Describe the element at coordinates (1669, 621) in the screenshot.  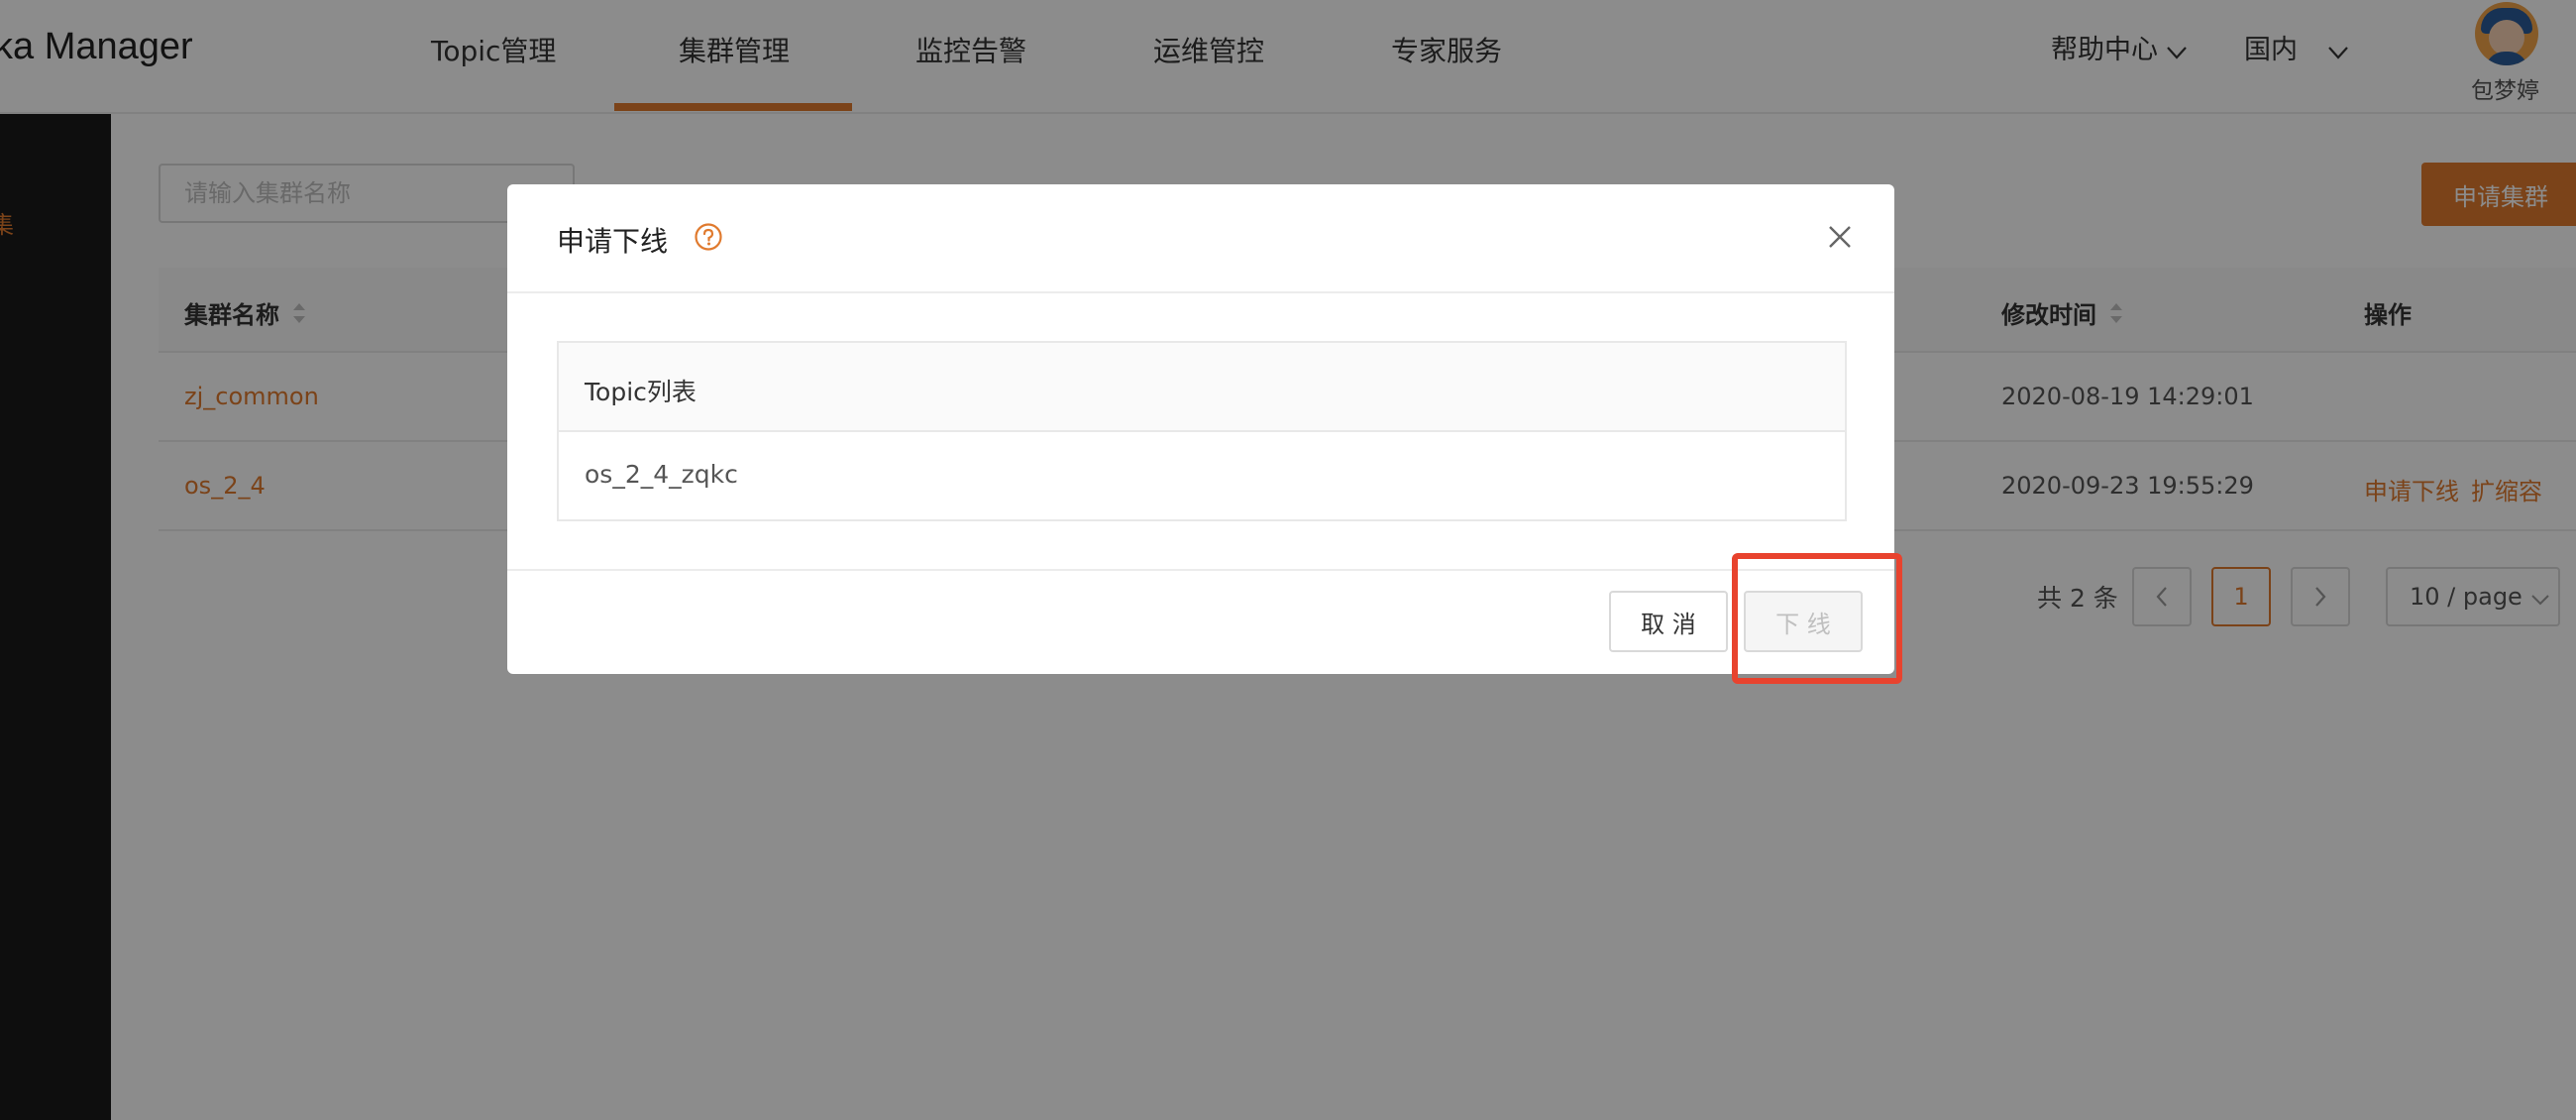
I see `cancel-button: 取 消` at that location.